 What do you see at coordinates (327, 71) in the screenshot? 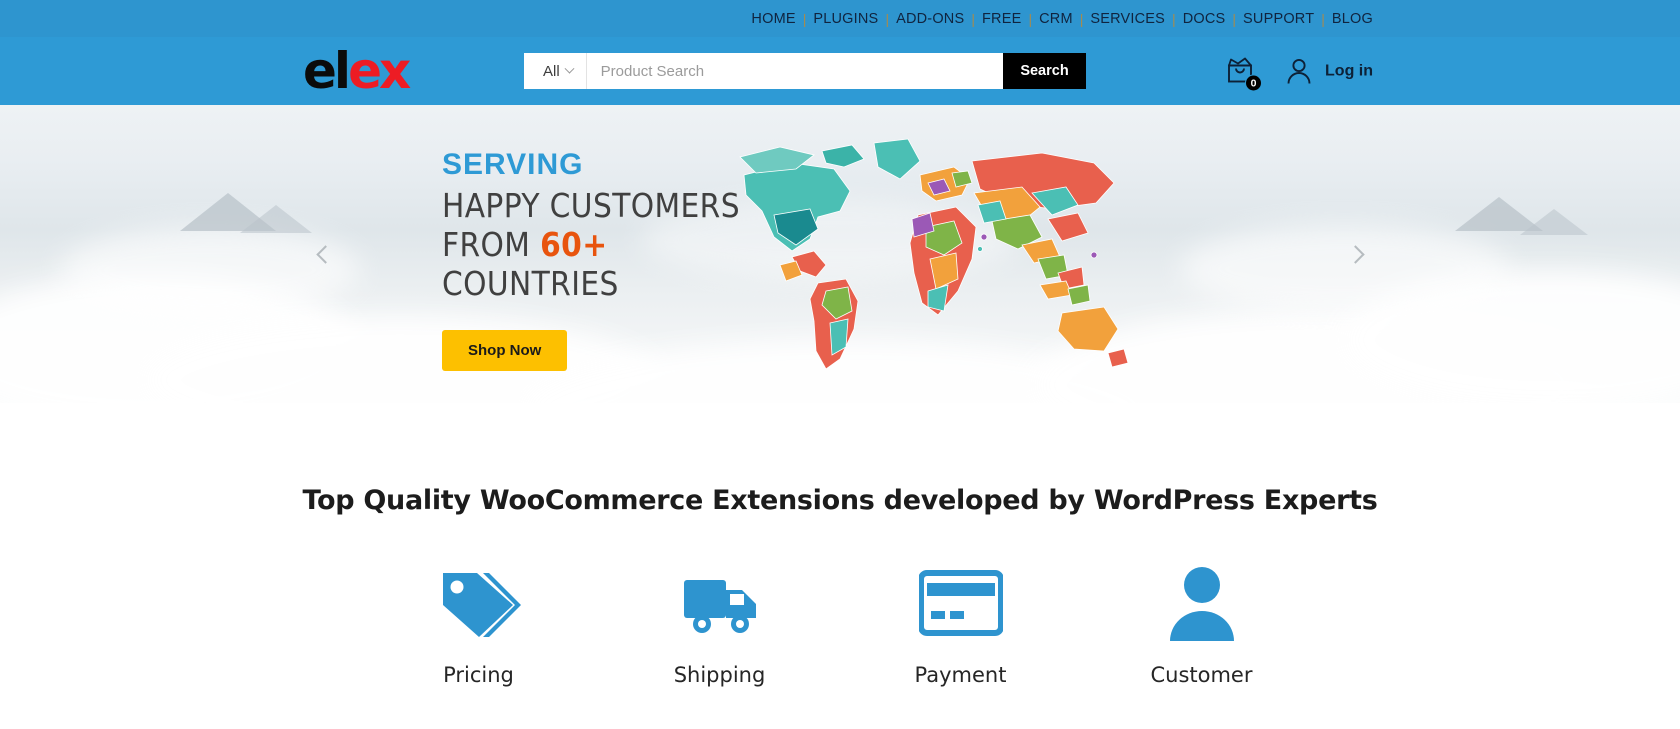
I see `logo-text-primary: el` at bounding box center [327, 71].